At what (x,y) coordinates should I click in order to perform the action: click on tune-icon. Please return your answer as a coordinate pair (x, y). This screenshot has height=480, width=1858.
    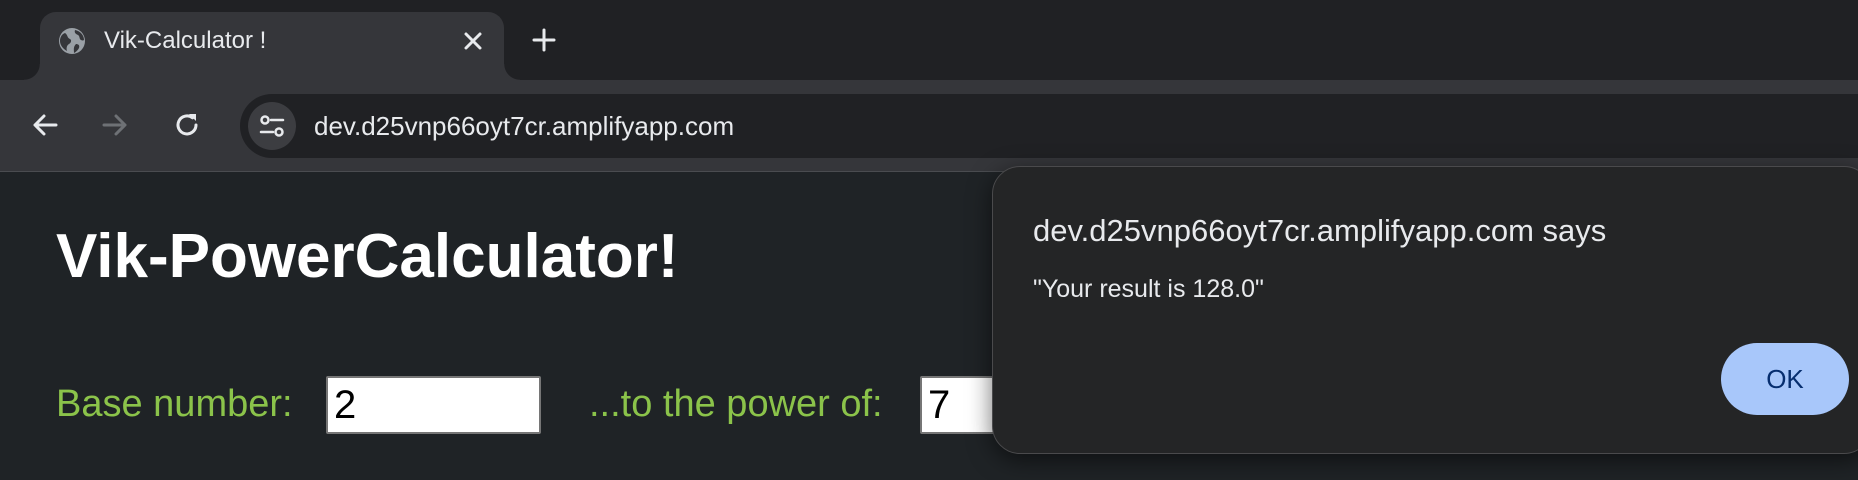
    Looking at the image, I should click on (272, 126).